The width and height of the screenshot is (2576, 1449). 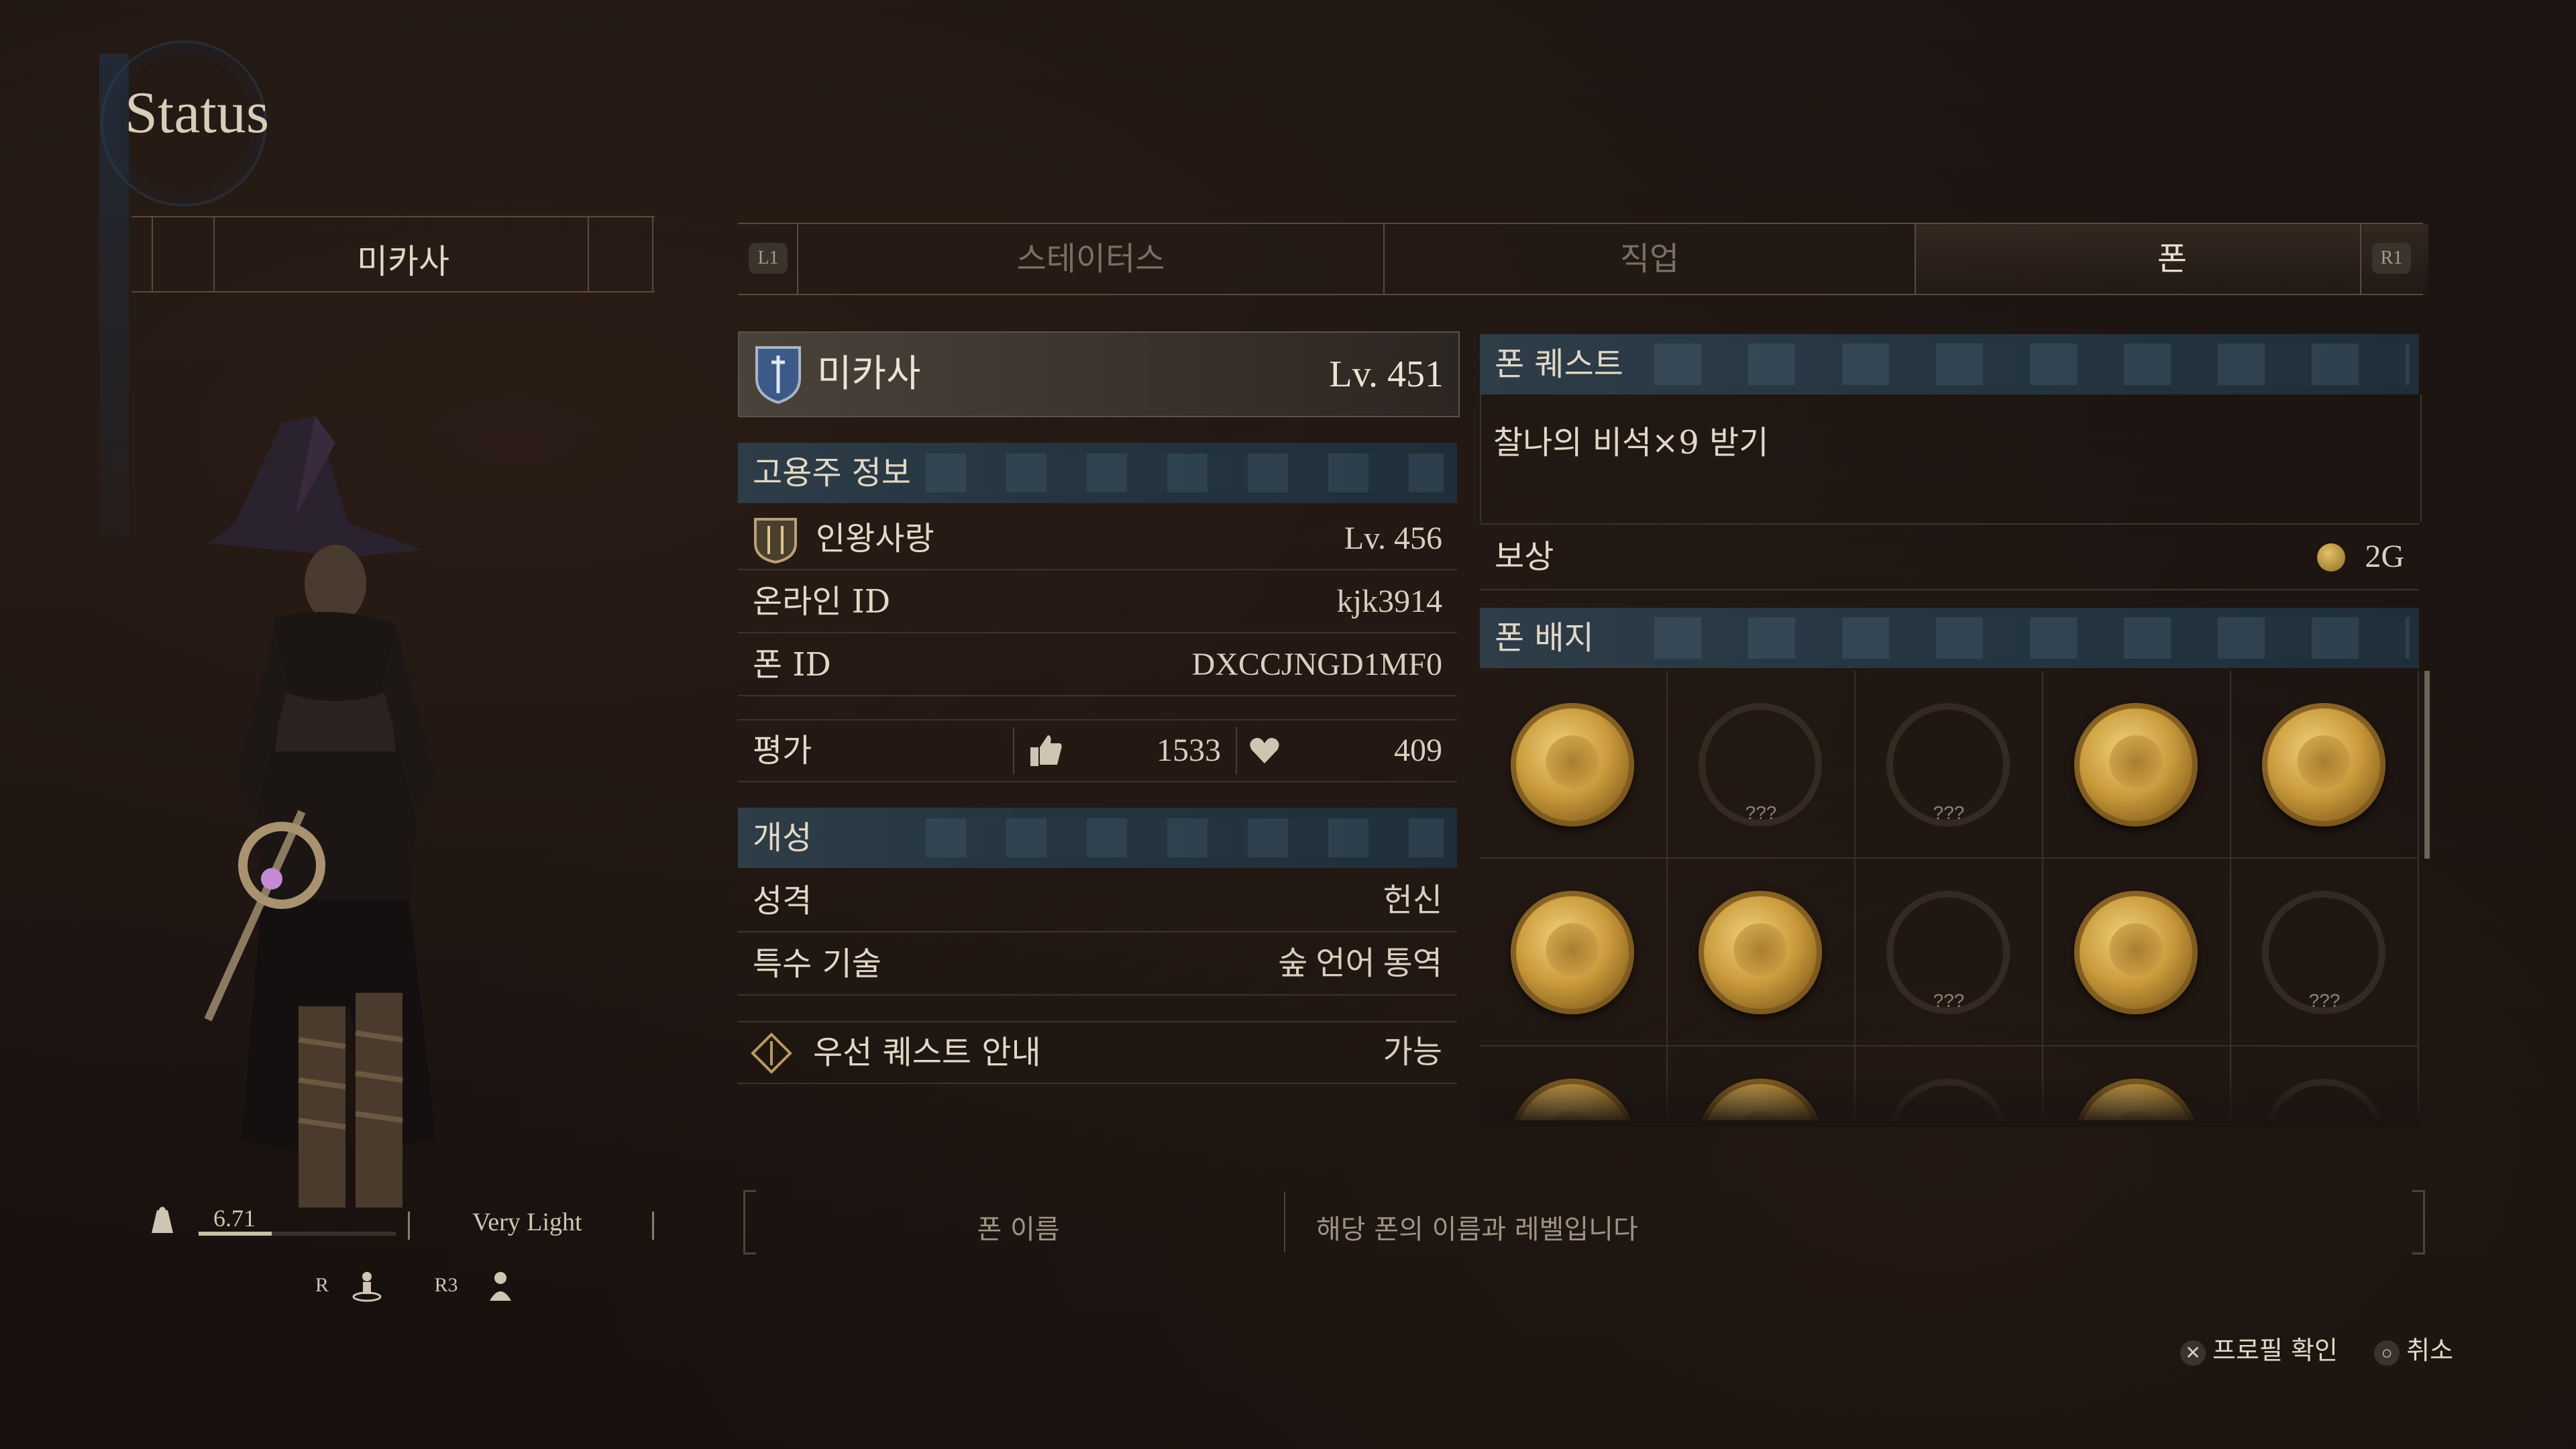 I want to click on pawn-badge-header-label: 폰 배지, so click(x=1544, y=638).